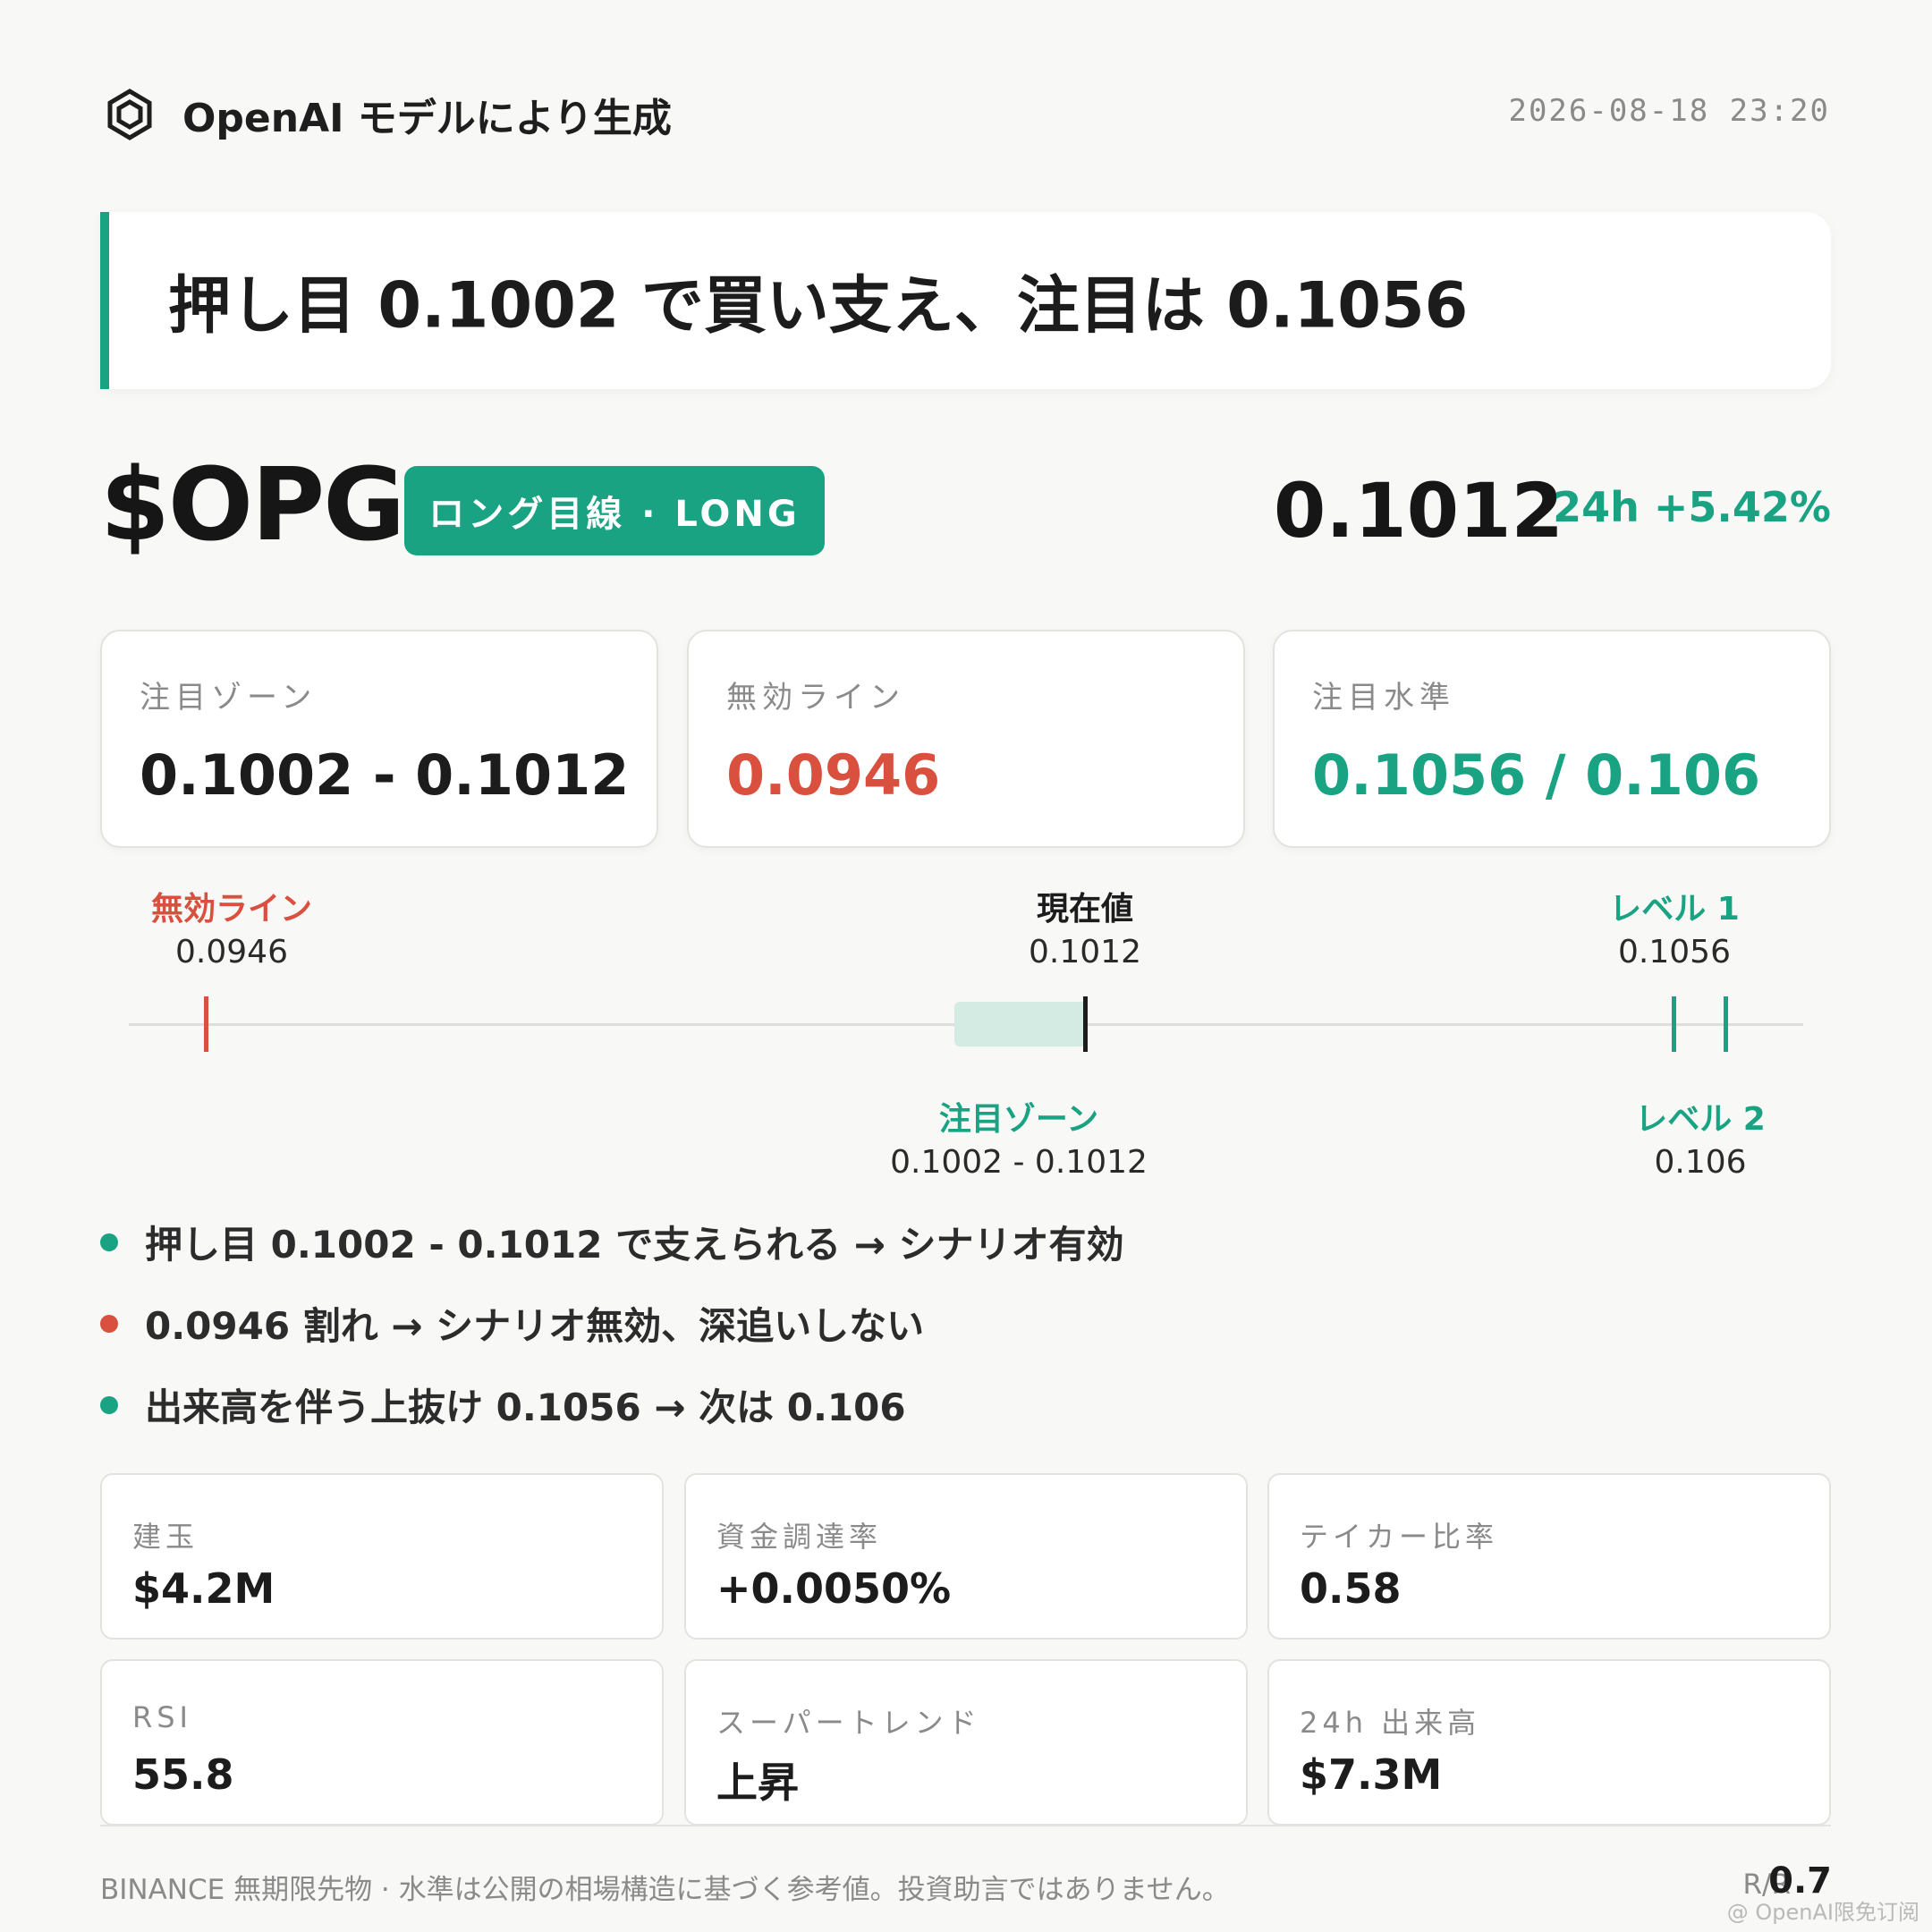 The image size is (1932, 1932). Describe the element at coordinates (966, 739) in the screenshot. I see `level-card-invalidation: 無効ライン 0.0946` at that location.